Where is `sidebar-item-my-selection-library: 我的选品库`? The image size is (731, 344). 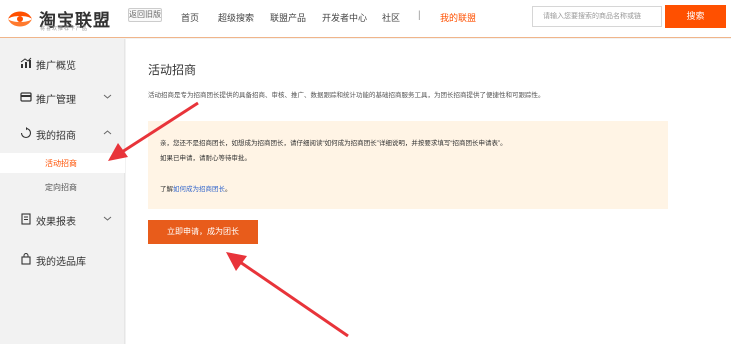
sidebar-item-my-selection-library: 我的选品库 is located at coordinates (62, 259).